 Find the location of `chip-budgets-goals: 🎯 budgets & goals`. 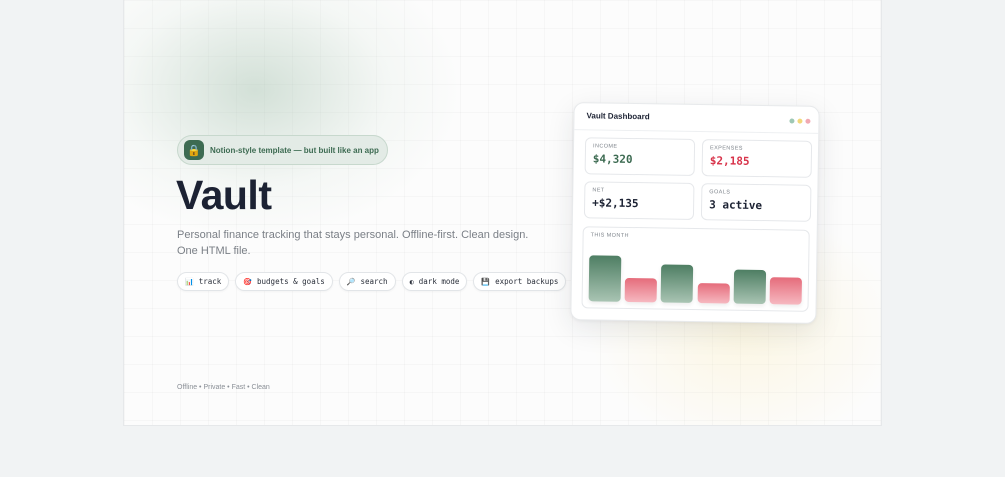

chip-budgets-goals: 🎯 budgets & goals is located at coordinates (284, 281).